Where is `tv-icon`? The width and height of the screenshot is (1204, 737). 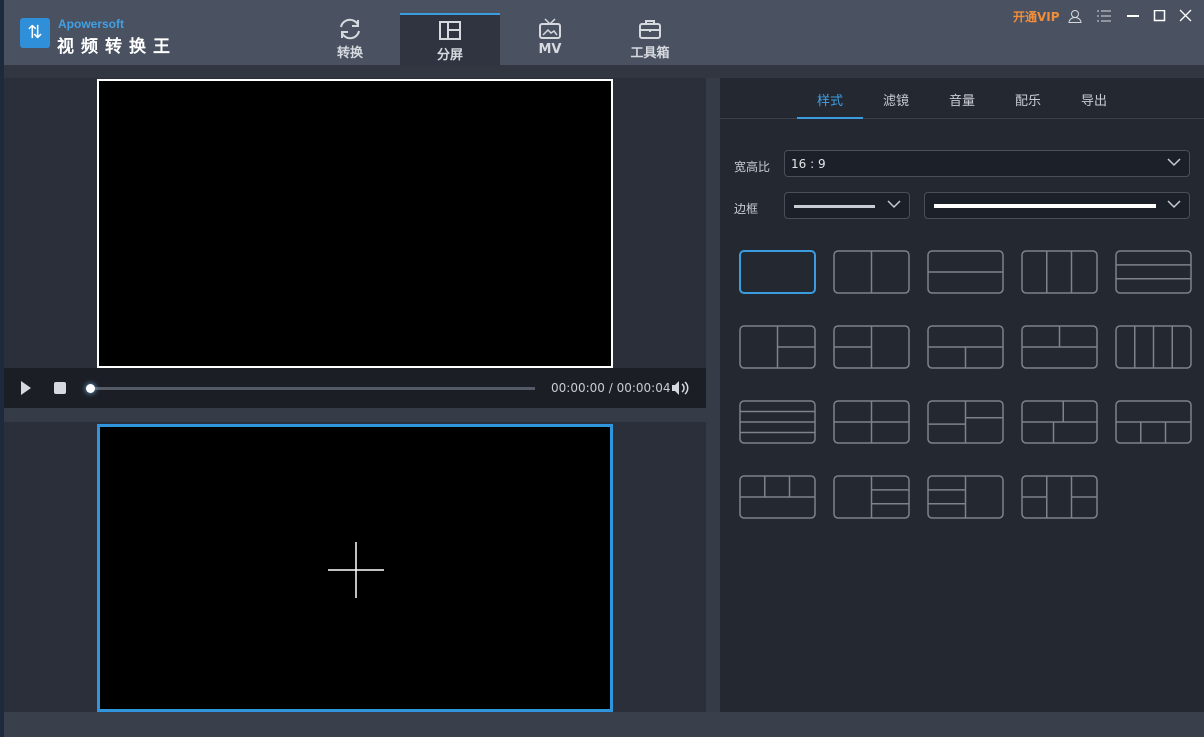
tv-icon is located at coordinates (550, 28).